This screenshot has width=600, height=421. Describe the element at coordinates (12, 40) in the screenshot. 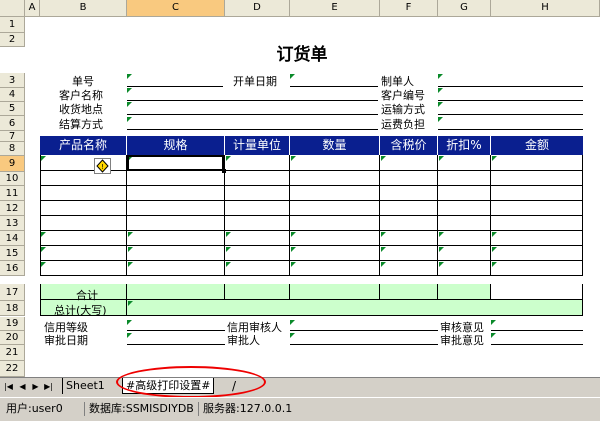

I see `row-header-2: 2` at that location.